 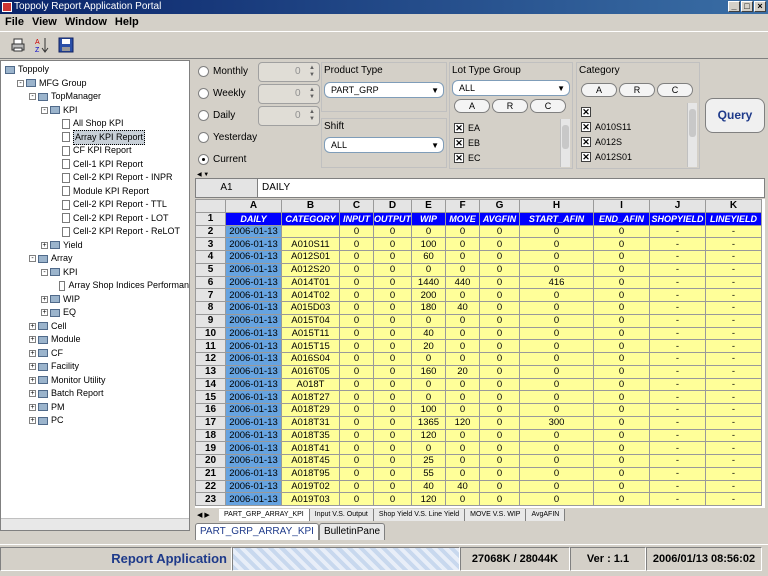 What do you see at coordinates (192, 302) in the screenshot?
I see `splitter` at bounding box center [192, 302].